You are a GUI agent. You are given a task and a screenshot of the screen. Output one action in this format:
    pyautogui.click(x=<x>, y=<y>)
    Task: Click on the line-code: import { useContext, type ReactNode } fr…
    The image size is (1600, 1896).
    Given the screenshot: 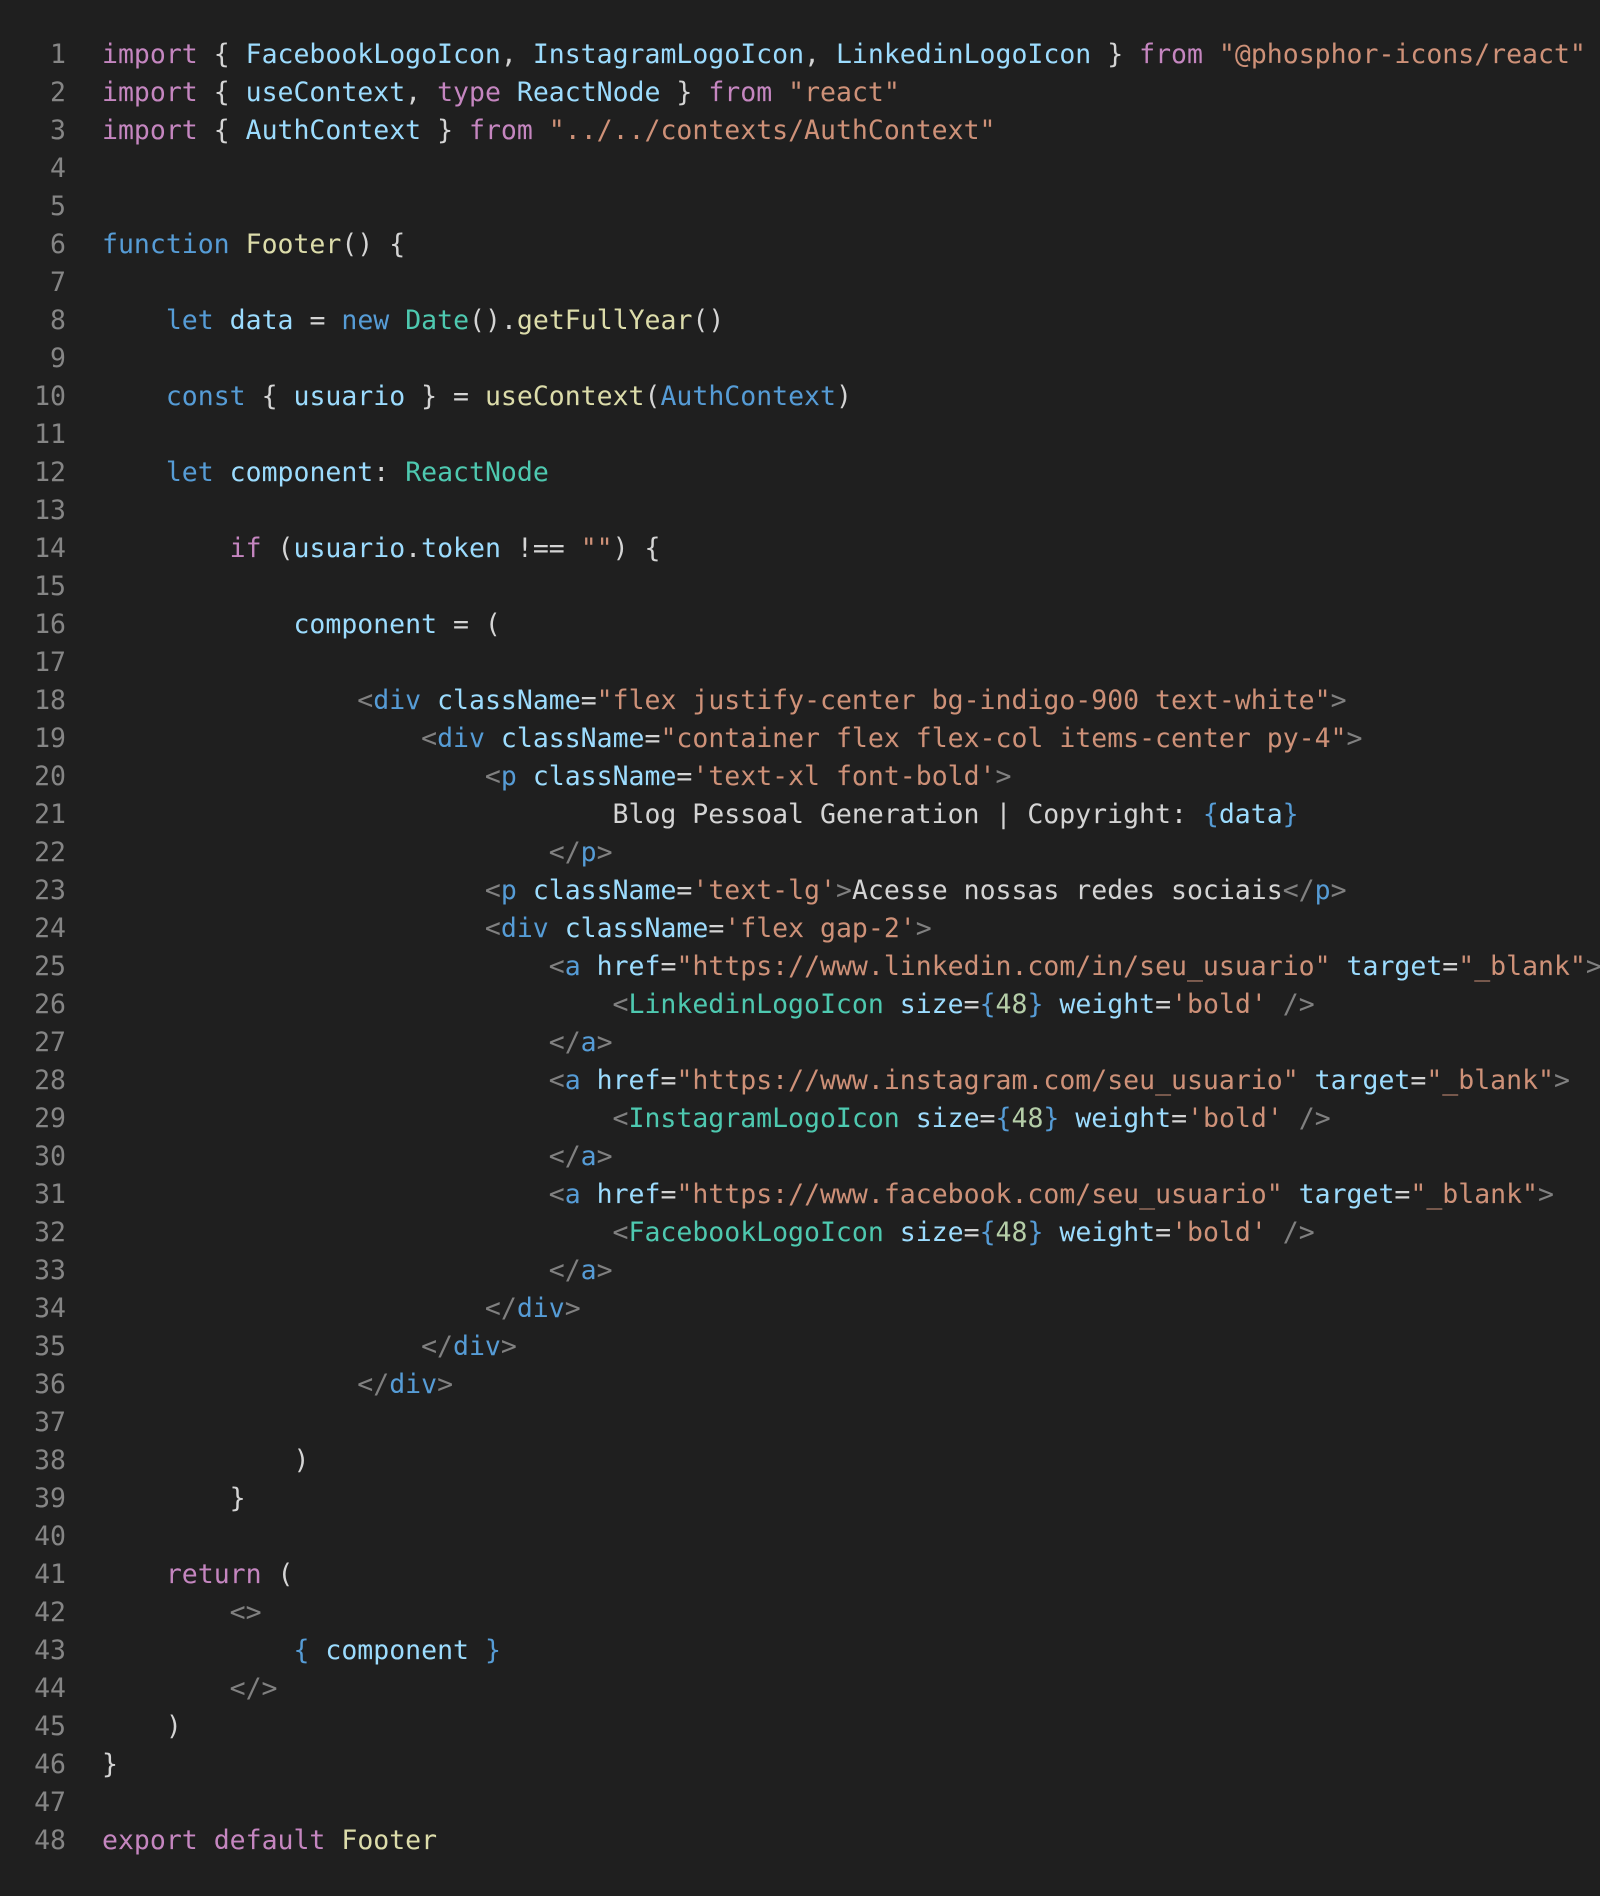 What is the action you would take?
    pyautogui.click(x=851, y=93)
    